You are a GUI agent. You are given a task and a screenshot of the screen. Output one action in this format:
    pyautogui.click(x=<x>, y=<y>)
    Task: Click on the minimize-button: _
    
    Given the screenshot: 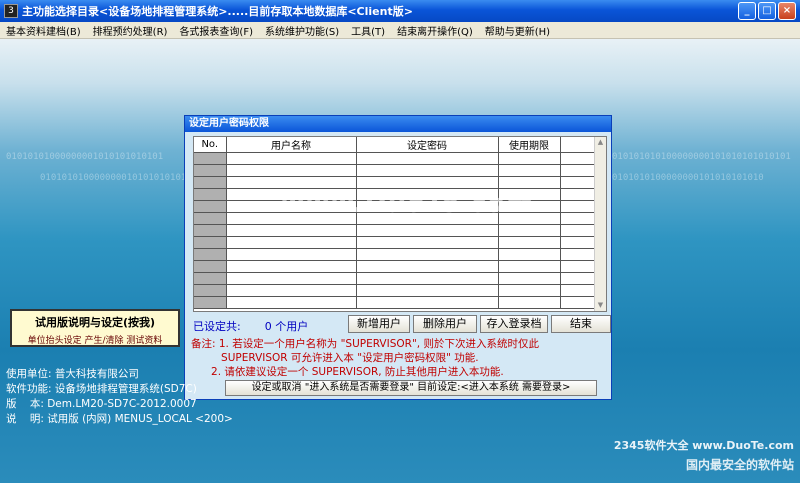 What is the action you would take?
    pyautogui.click(x=747, y=11)
    